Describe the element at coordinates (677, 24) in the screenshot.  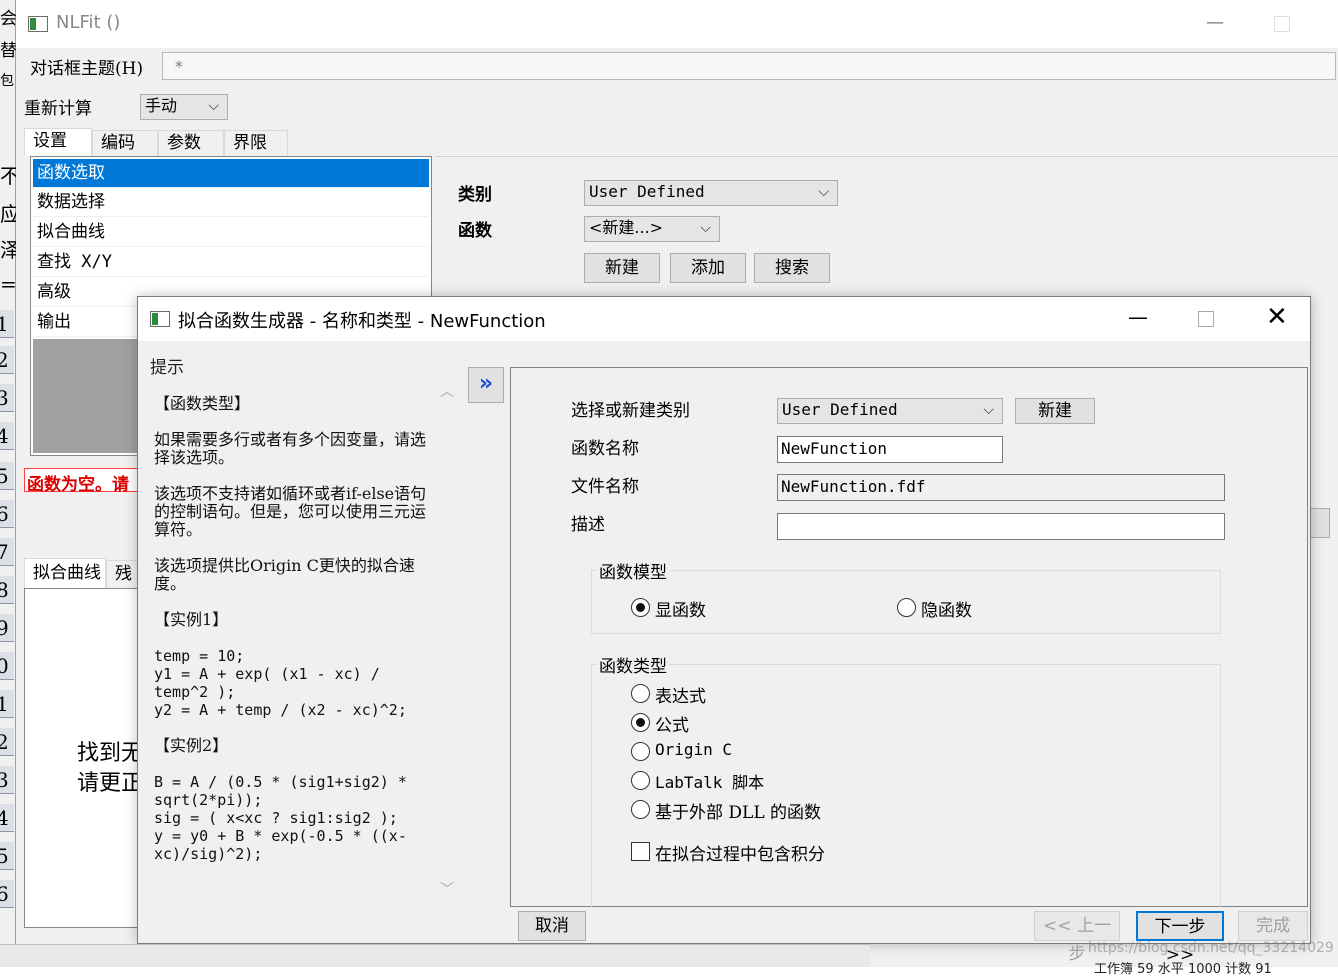
I see `nlfit-titlebar: NLFit () —` at that location.